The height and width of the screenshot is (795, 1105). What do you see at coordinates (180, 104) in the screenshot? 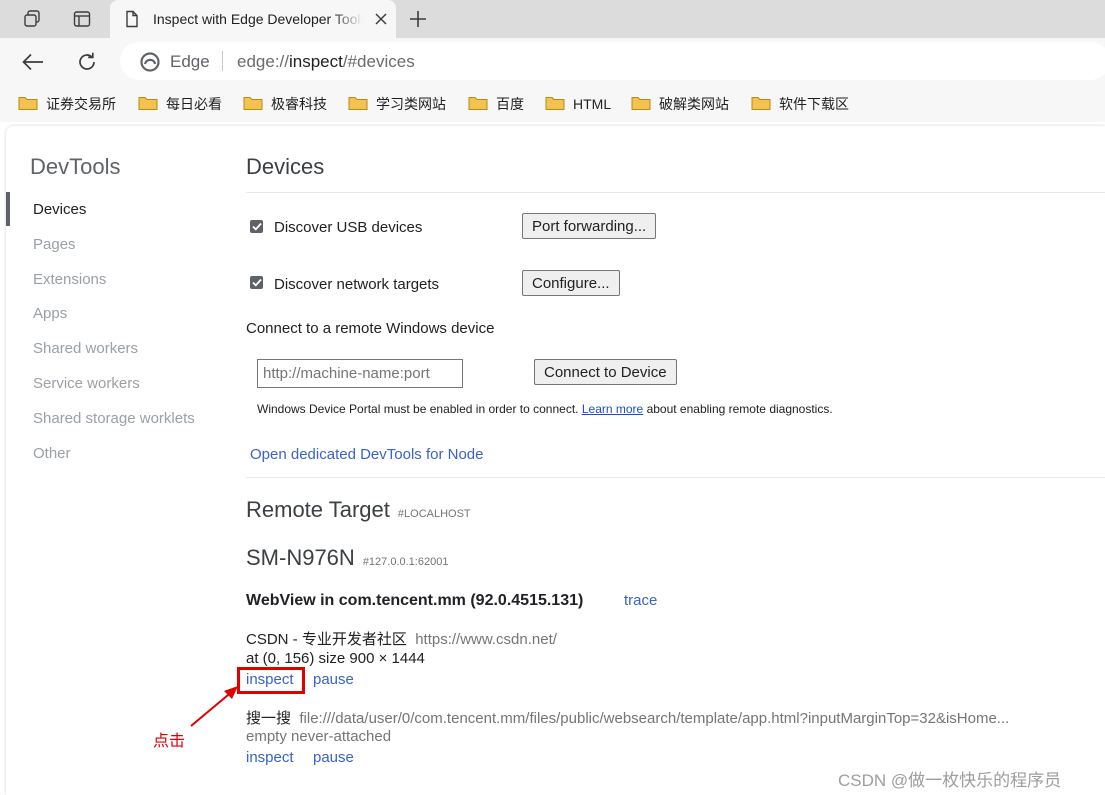
I see `bookmark-folder: 每日必看` at bounding box center [180, 104].